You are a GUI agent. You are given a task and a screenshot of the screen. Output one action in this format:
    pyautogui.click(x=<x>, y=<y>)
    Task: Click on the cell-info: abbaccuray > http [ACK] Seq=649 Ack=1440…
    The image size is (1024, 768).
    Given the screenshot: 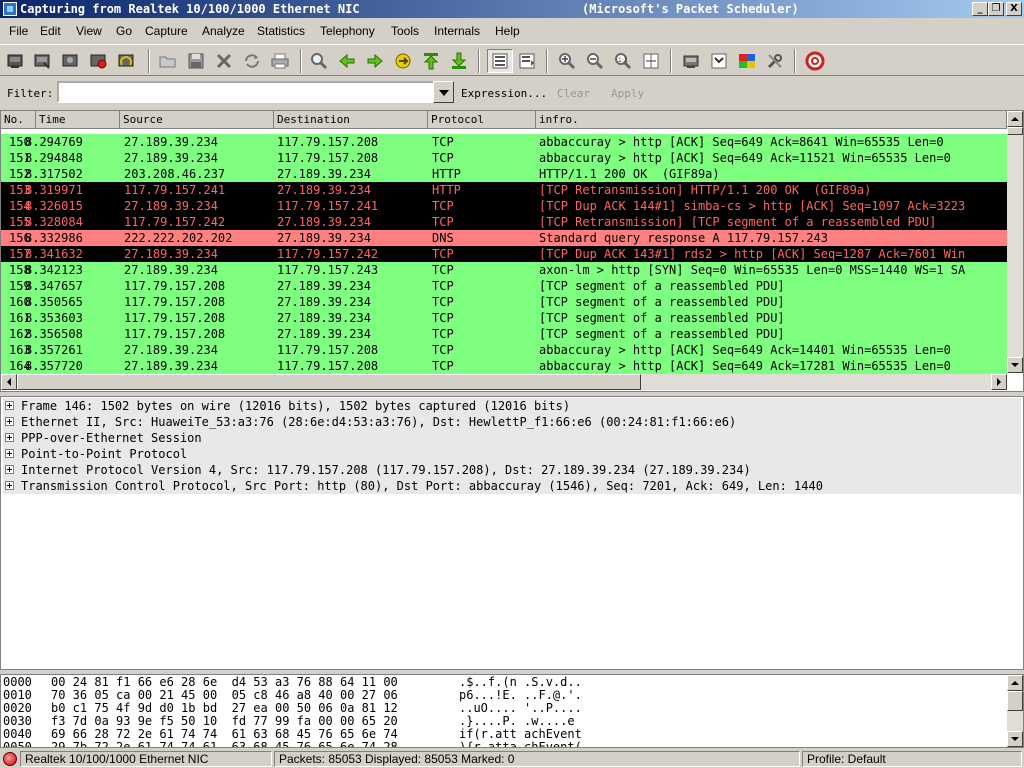 What is the action you would take?
    pyautogui.click(x=745, y=350)
    